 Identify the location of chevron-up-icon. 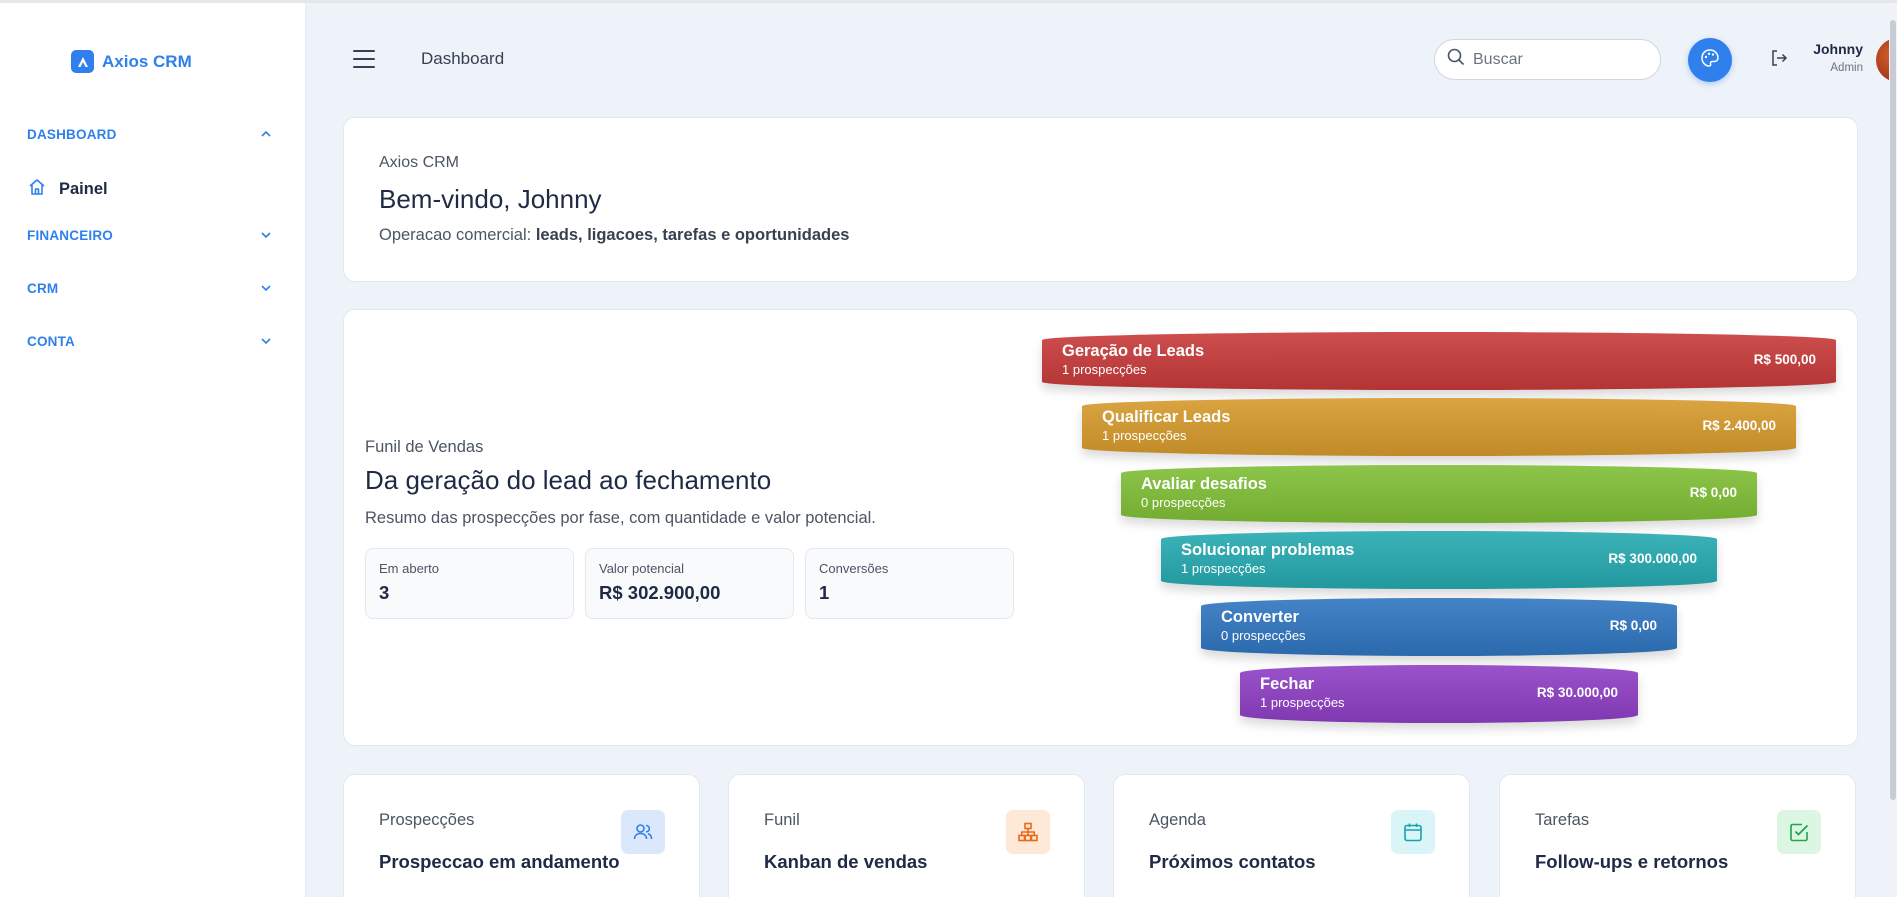
(266, 134).